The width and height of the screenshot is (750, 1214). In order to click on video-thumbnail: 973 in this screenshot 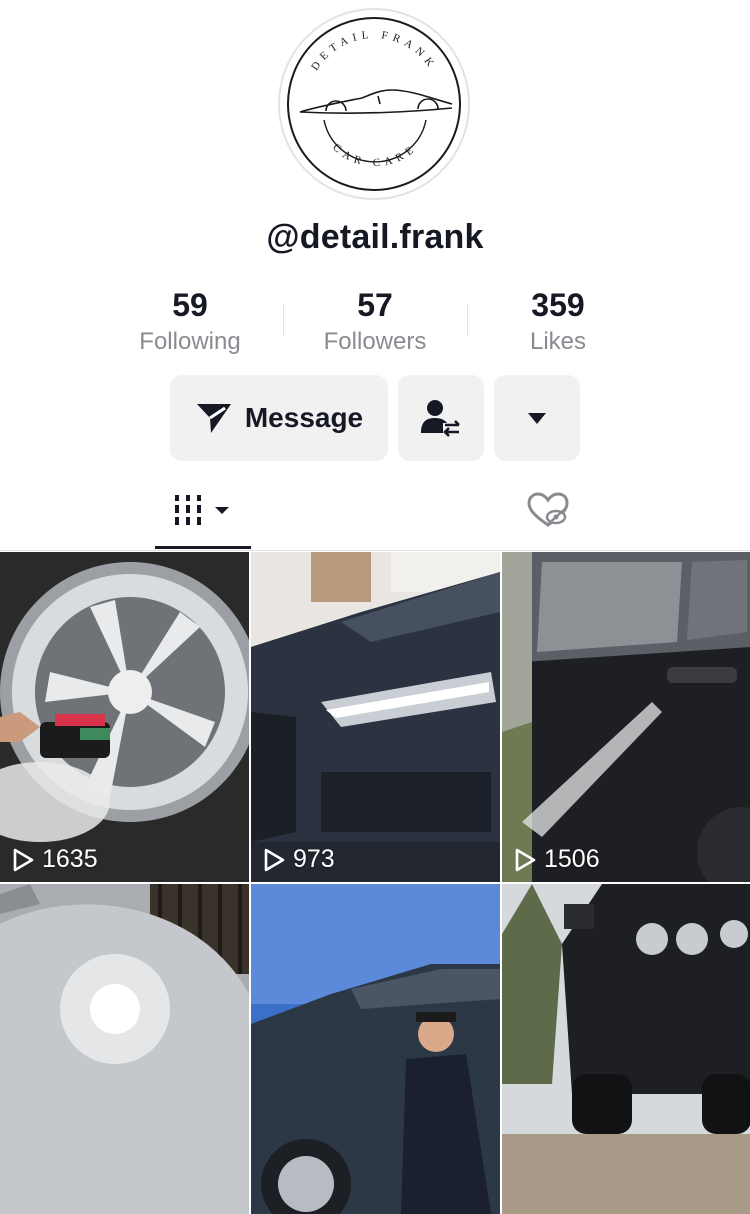, I will do `click(375, 717)`.